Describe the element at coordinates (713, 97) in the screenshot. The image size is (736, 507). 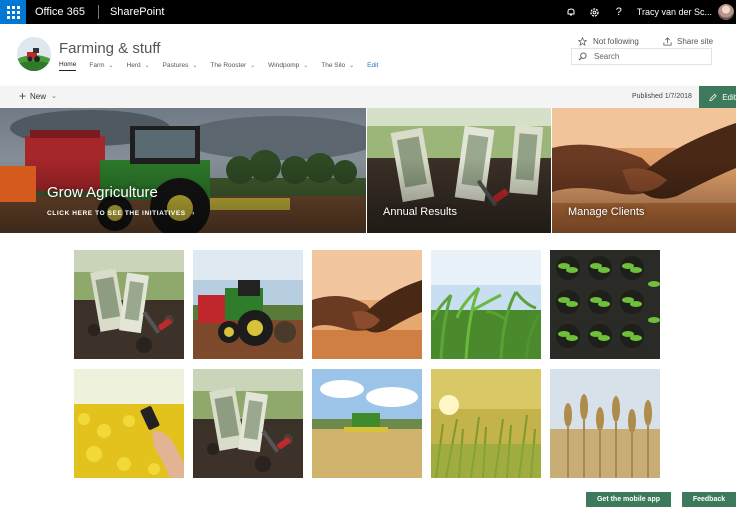
I see `pencil-icon` at that location.